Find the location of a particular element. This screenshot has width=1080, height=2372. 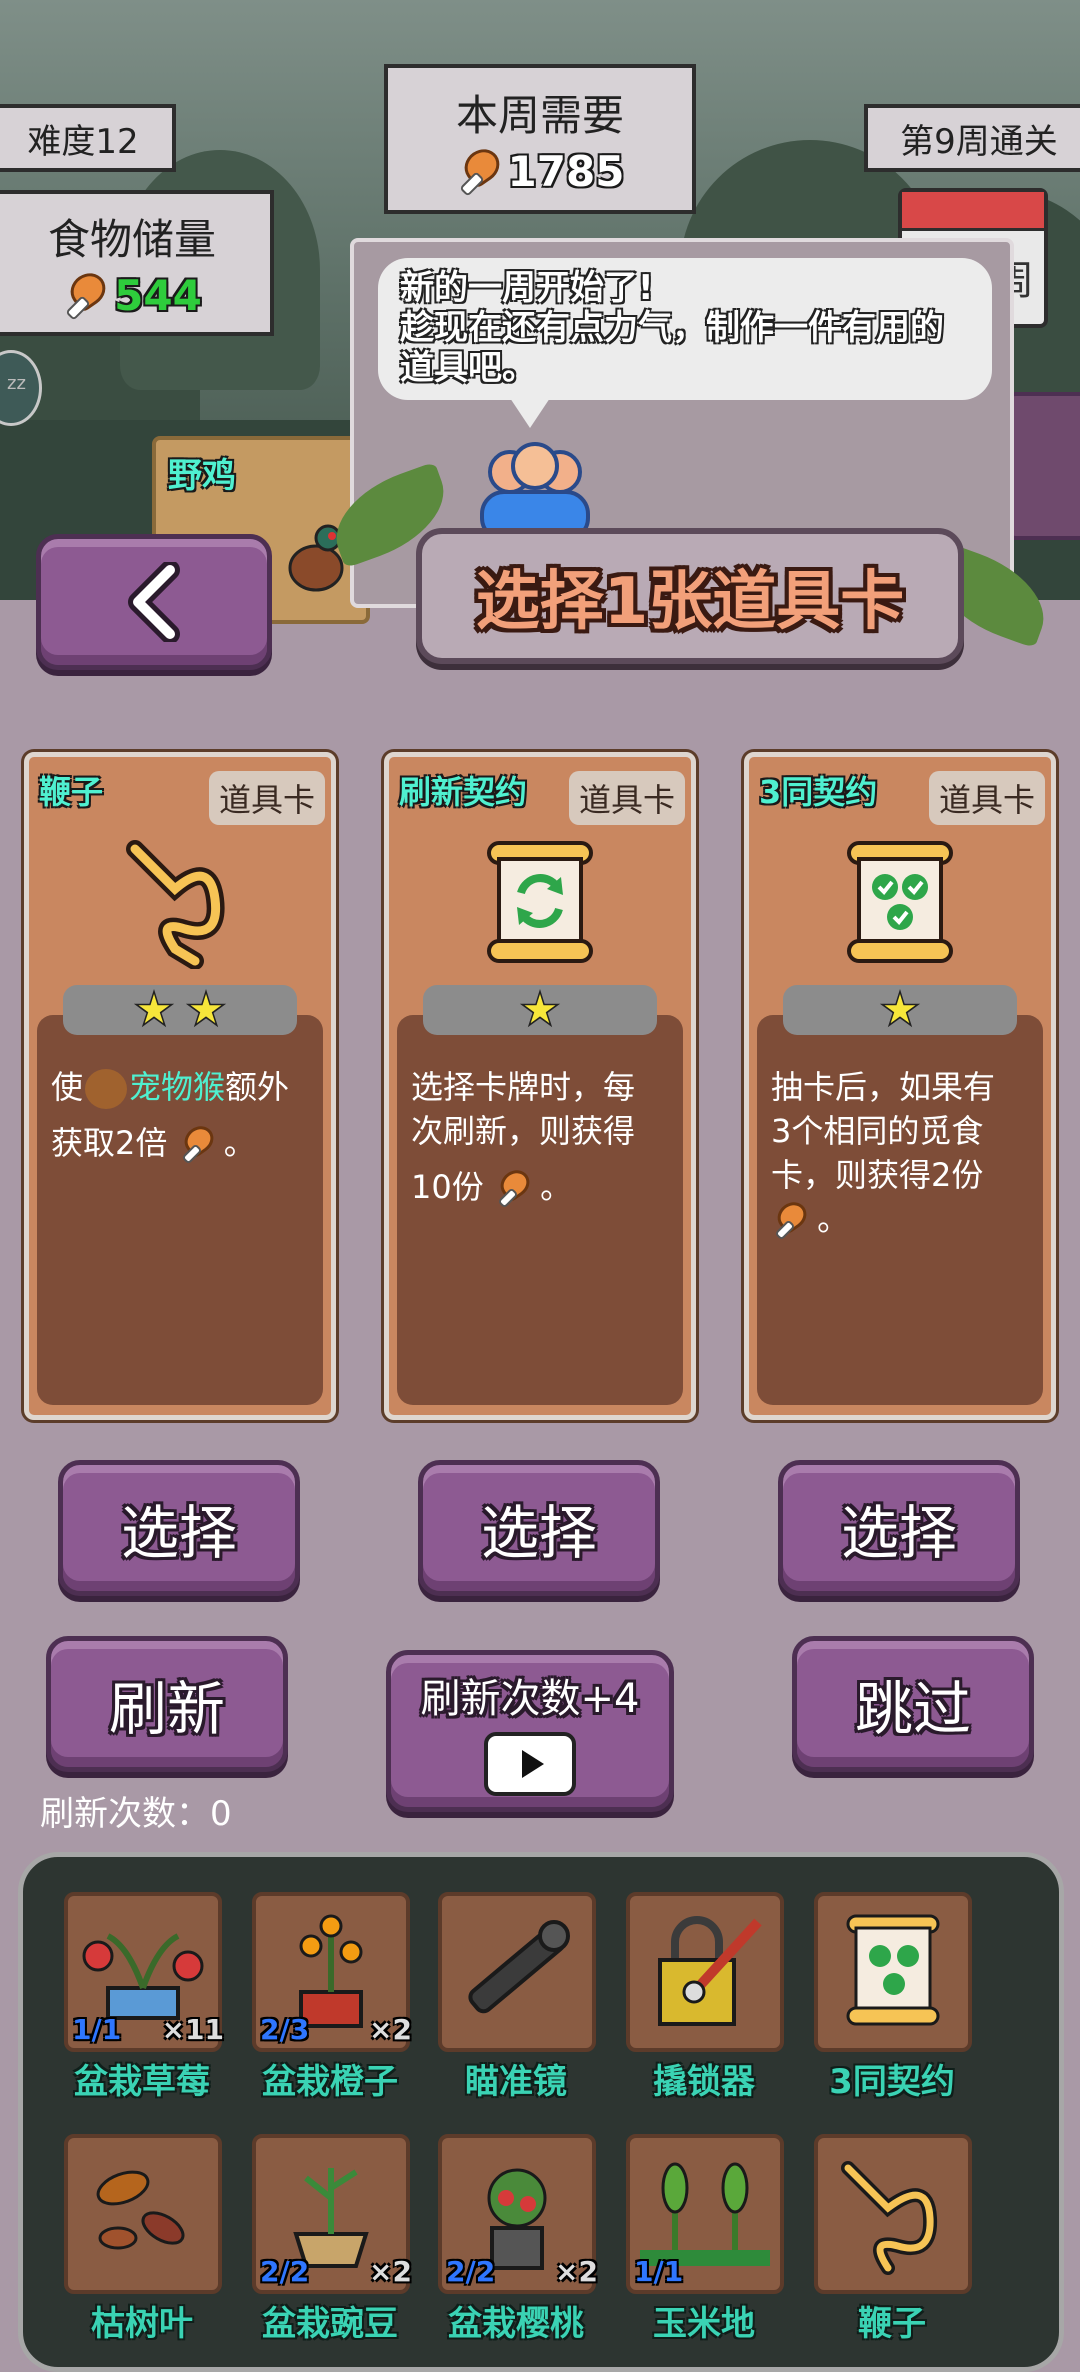

refresh-count: 刷新次数：0 is located at coordinates (136, 1810).